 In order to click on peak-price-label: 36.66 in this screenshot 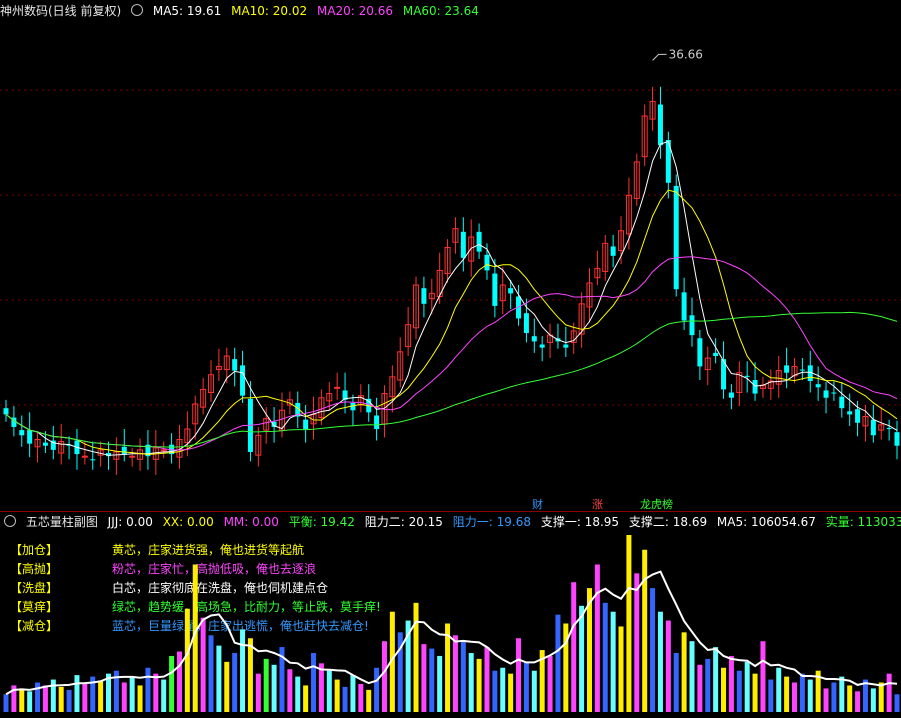, I will do `click(686, 54)`.